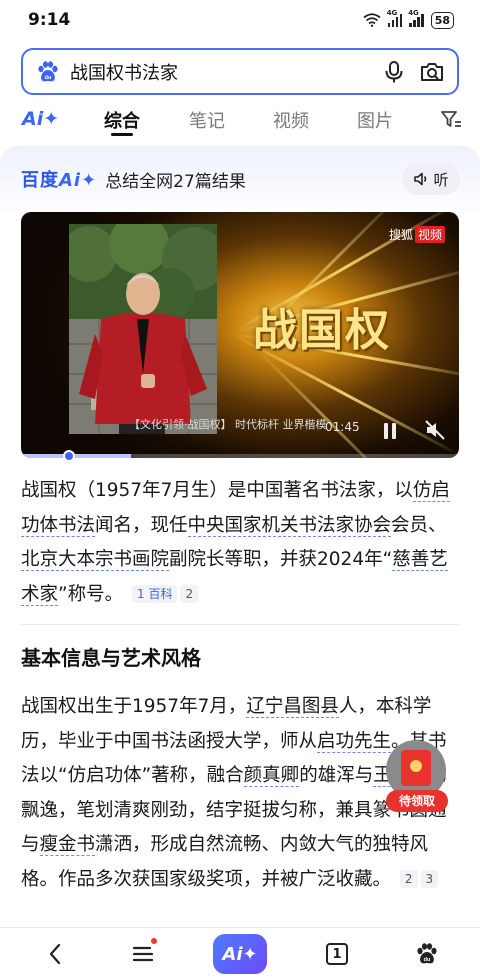 The height and width of the screenshot is (980, 480). Describe the element at coordinates (143, 954) in the screenshot. I see `menu-icon` at that location.